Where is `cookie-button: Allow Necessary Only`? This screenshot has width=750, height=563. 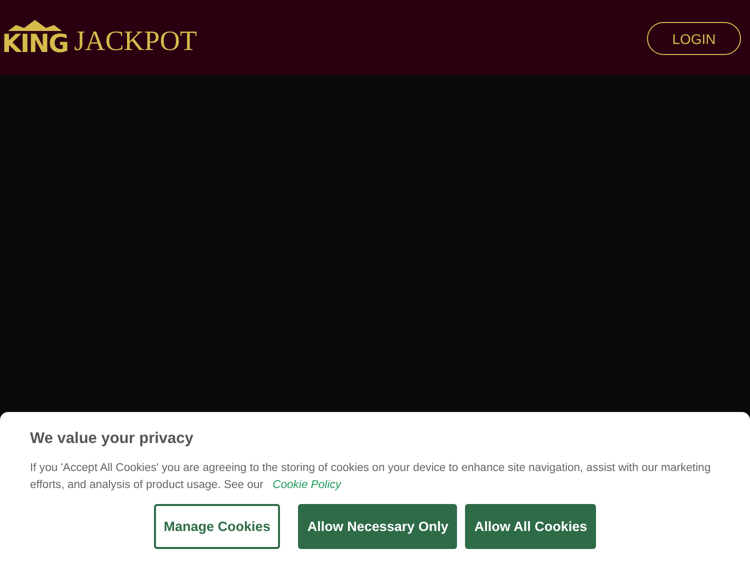
cookie-button: Allow Necessary Only is located at coordinates (378, 526).